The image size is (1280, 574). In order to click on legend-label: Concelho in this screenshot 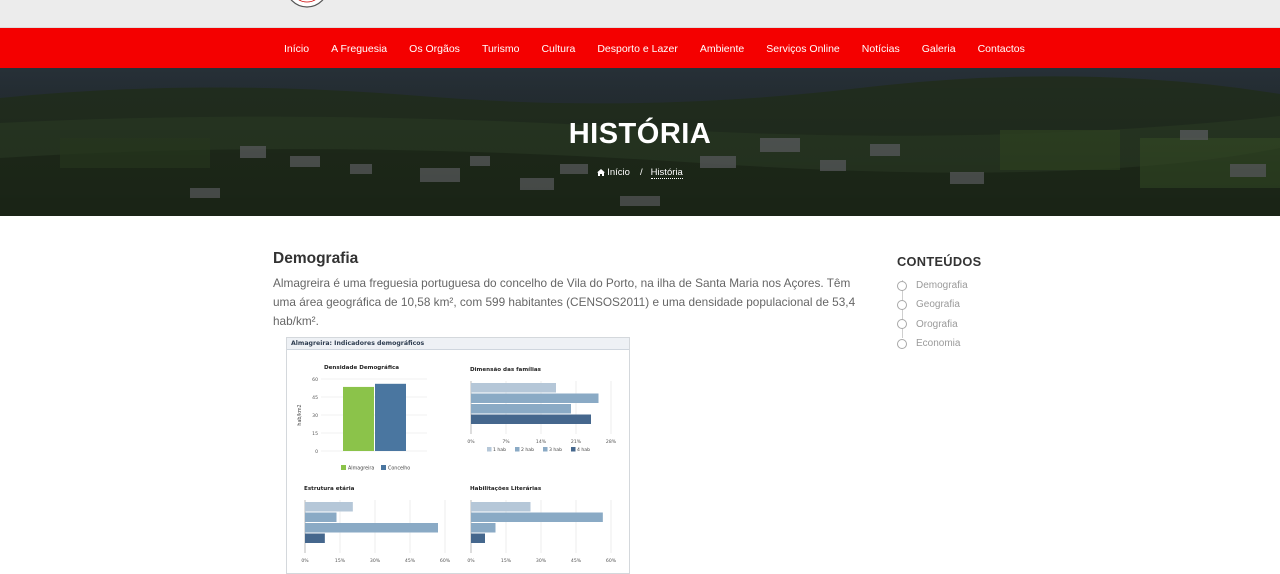, I will do `click(399, 469)`.